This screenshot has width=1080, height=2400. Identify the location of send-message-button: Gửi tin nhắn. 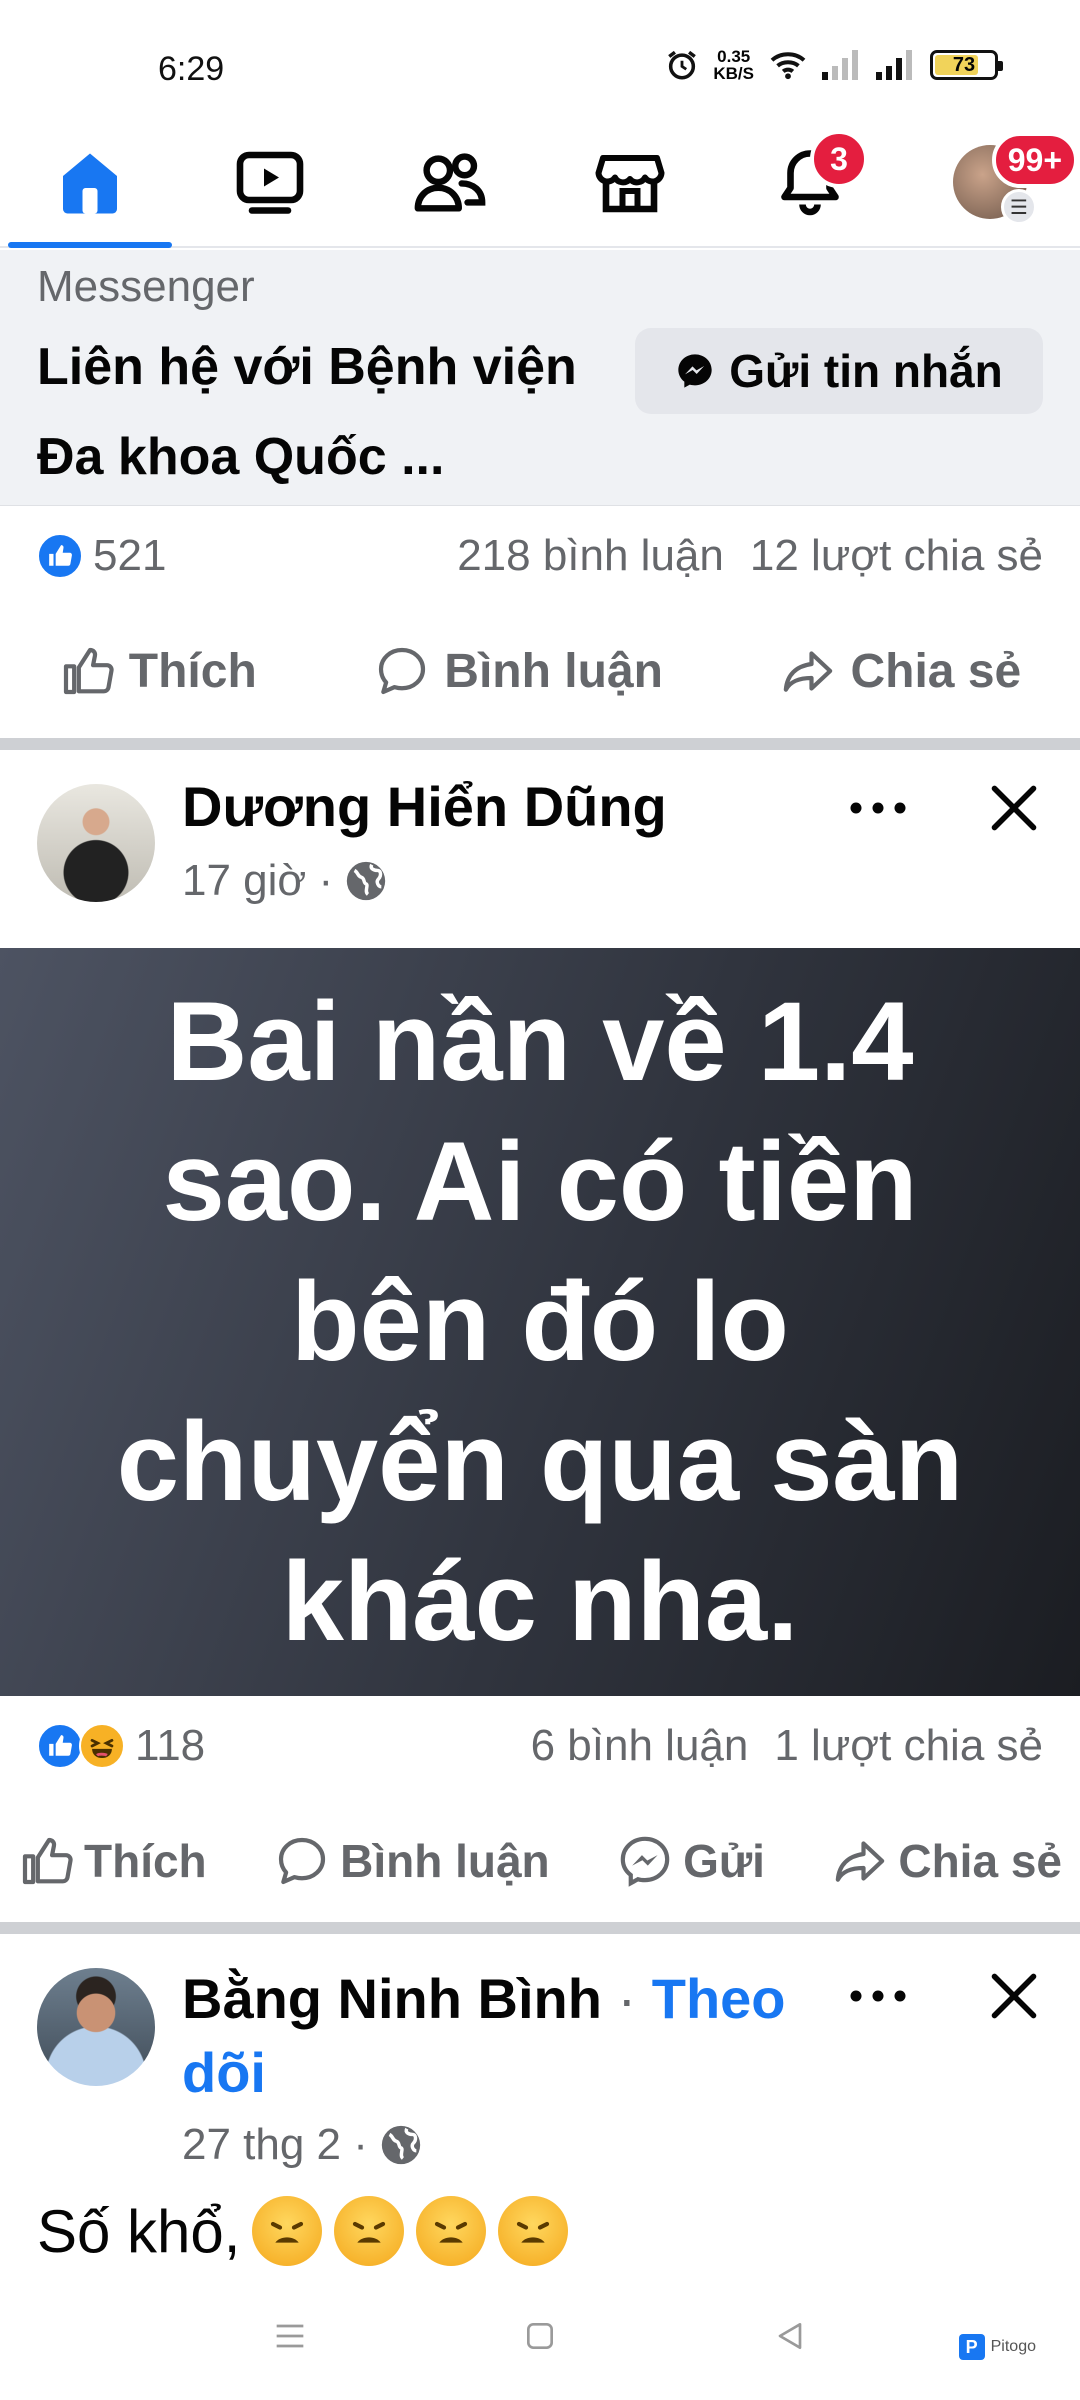
(839, 371).